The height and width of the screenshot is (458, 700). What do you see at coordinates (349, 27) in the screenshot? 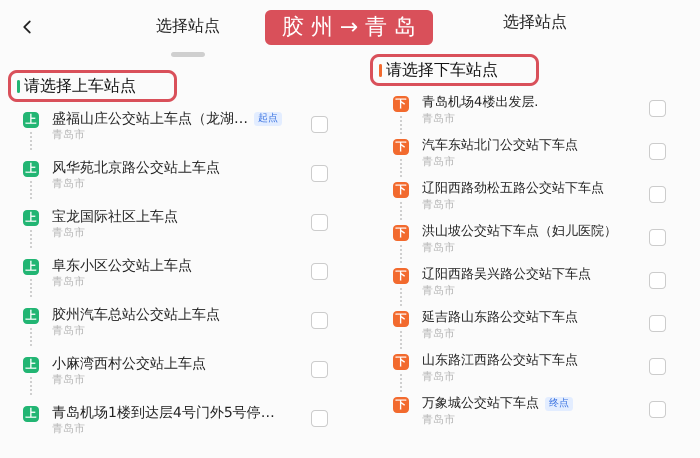
I see `route-banner: 胶 州 → 青 岛` at bounding box center [349, 27].